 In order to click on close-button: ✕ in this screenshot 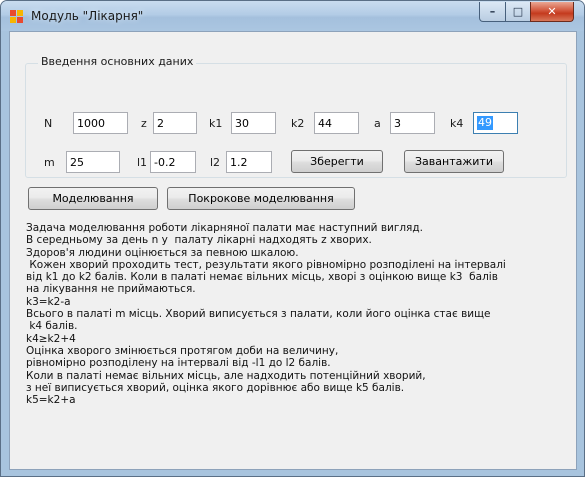, I will do `click(552, 12)`.